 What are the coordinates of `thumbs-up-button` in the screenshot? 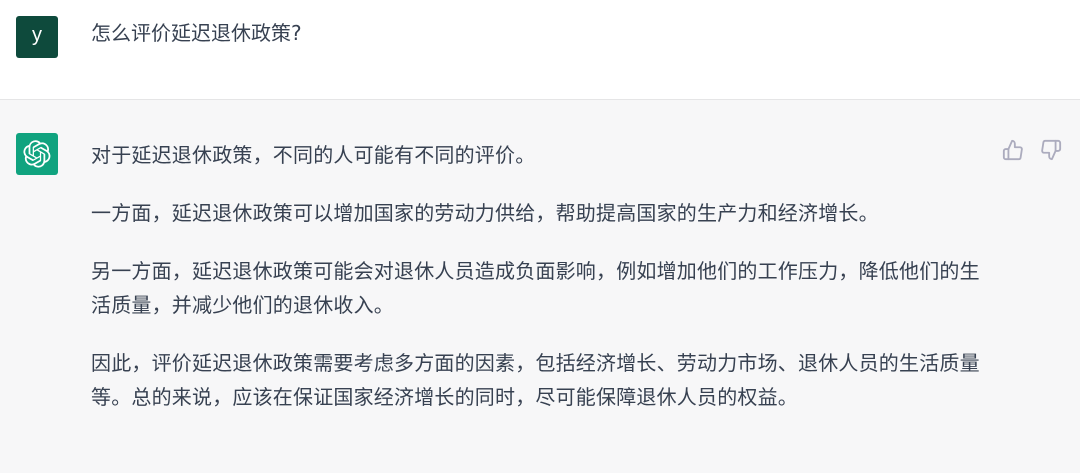 It's located at (1013, 150).